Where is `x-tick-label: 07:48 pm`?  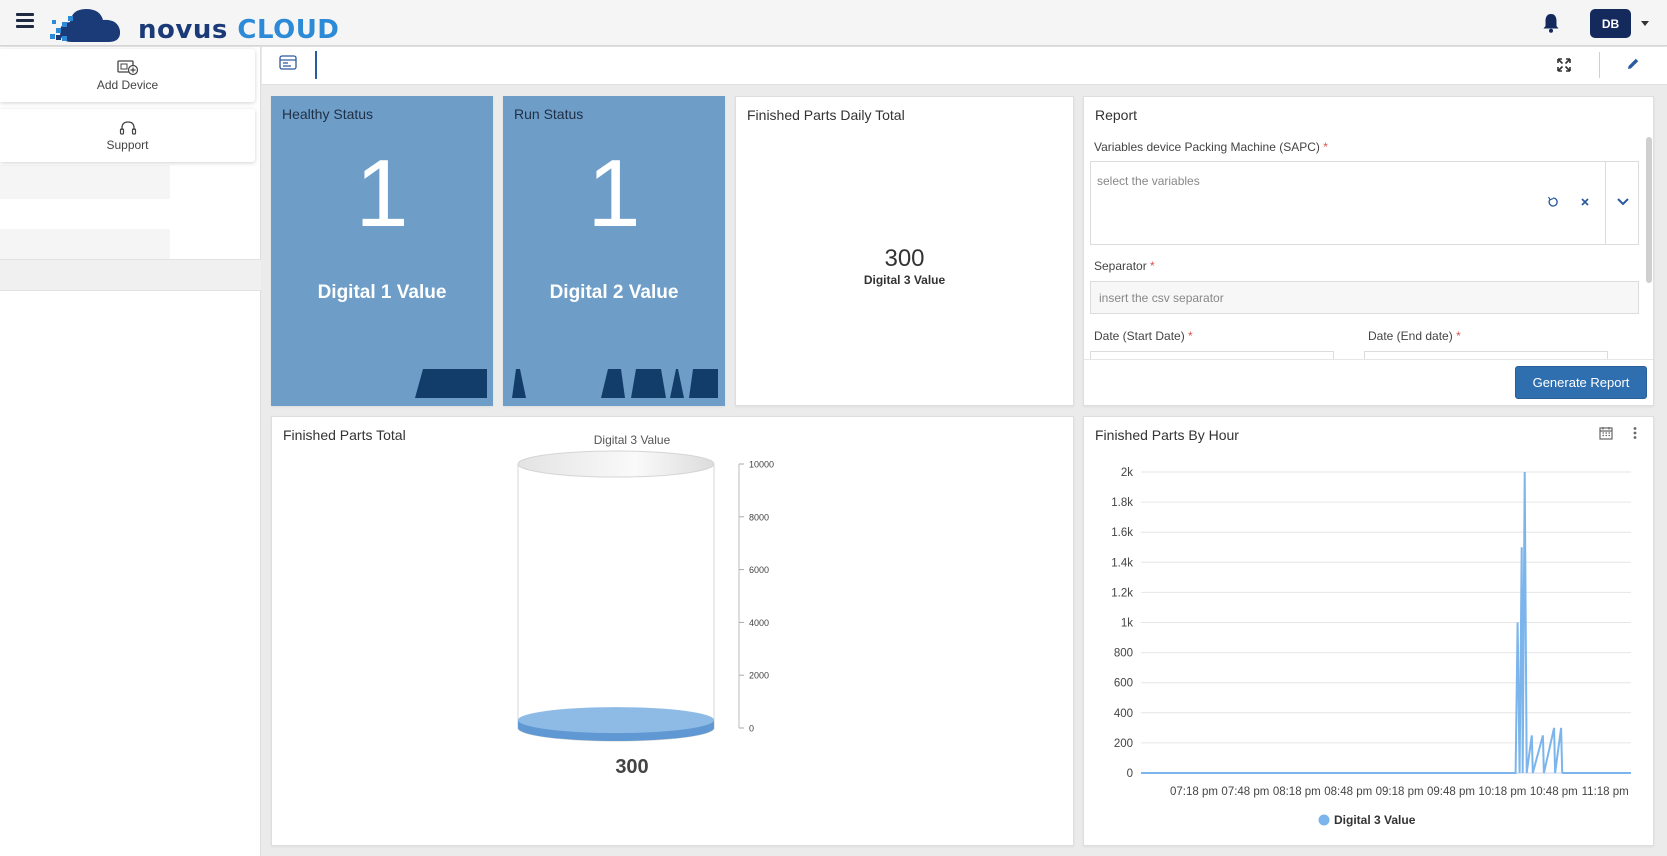 x-tick-label: 07:48 pm is located at coordinates (1245, 792).